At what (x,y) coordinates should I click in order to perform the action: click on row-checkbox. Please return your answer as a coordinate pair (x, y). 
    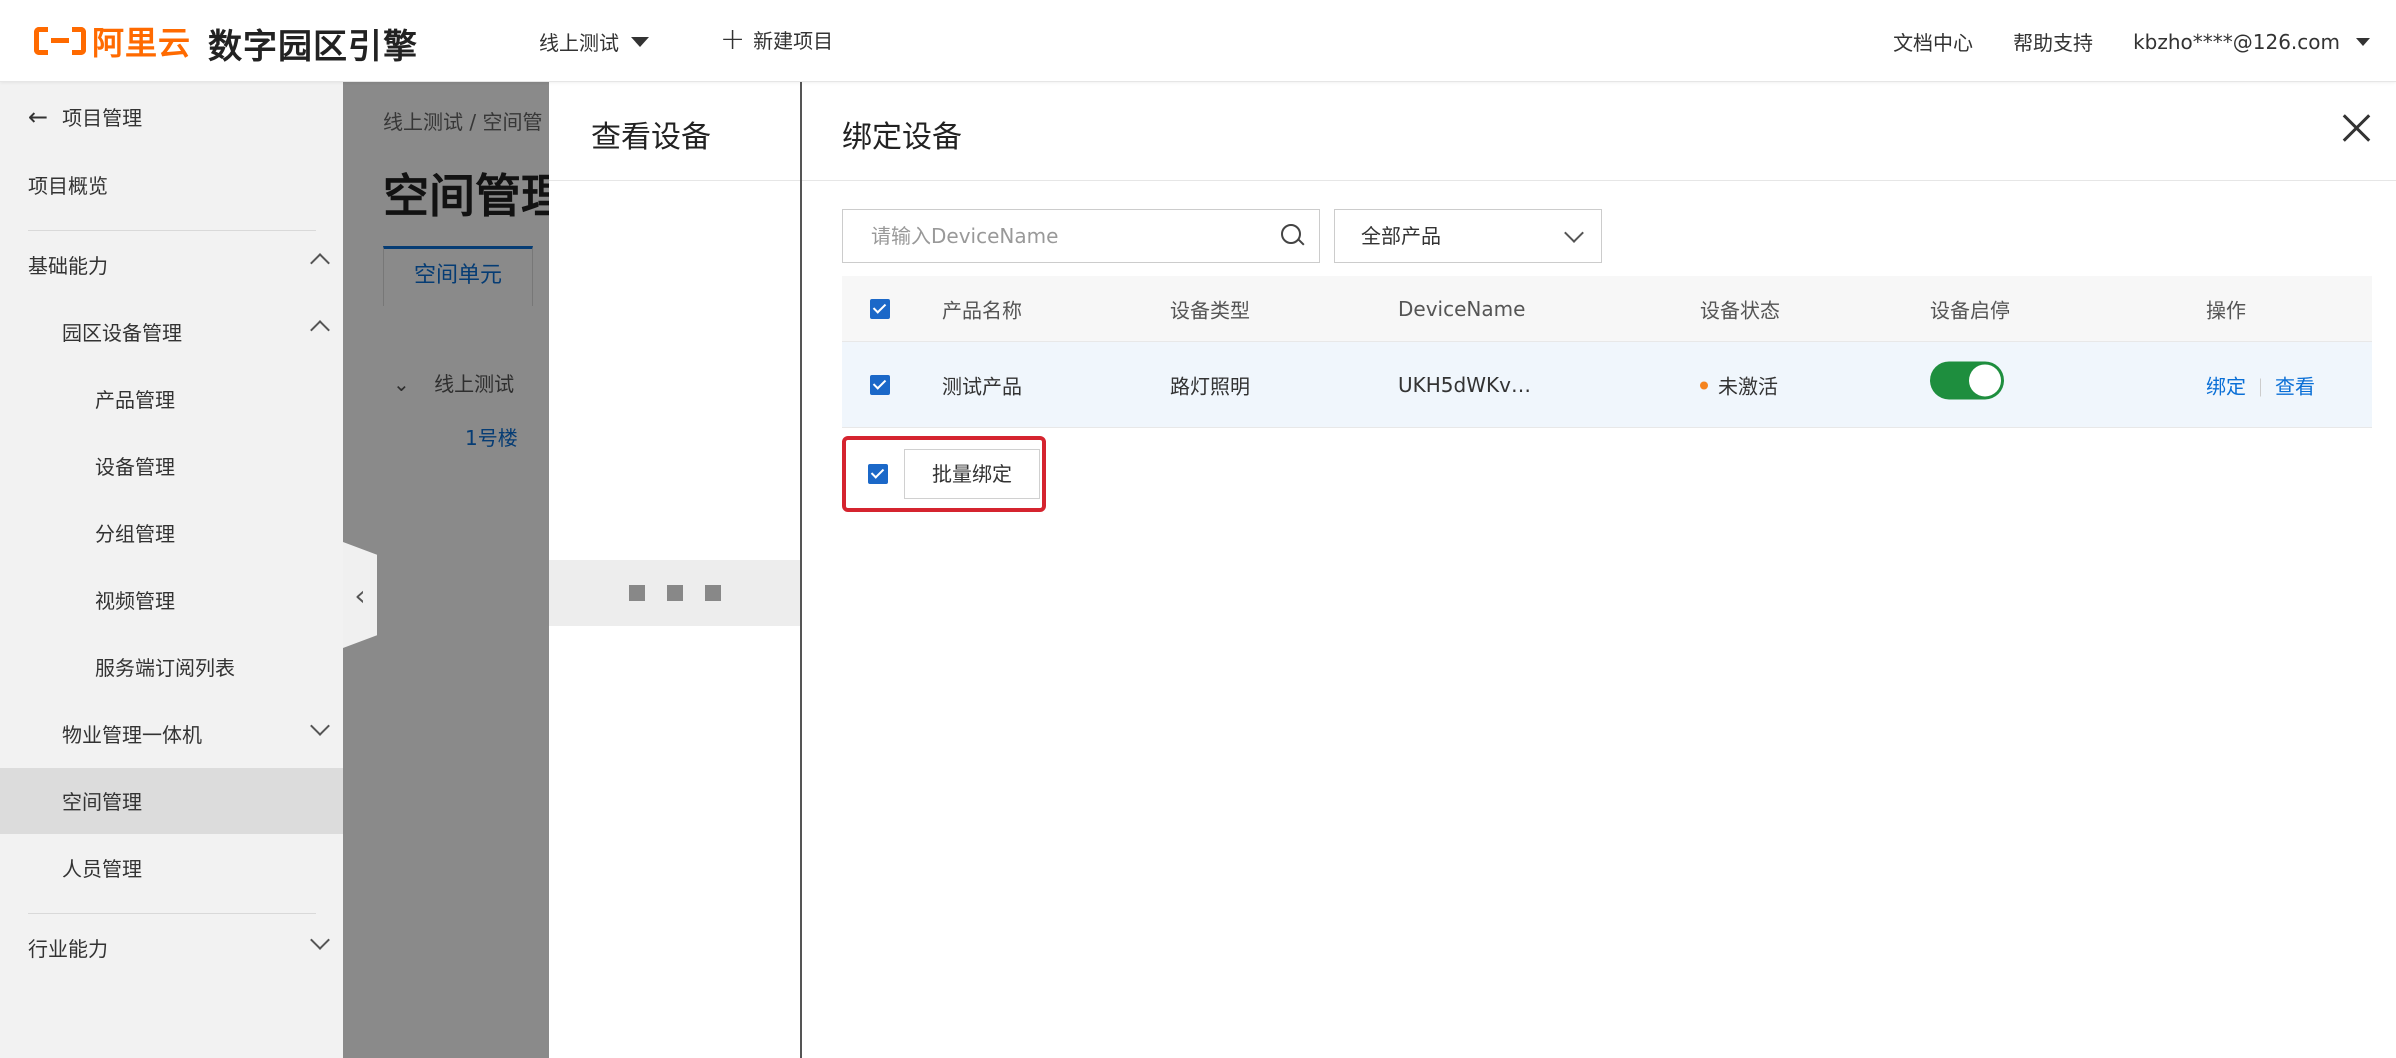
    Looking at the image, I should click on (880, 385).